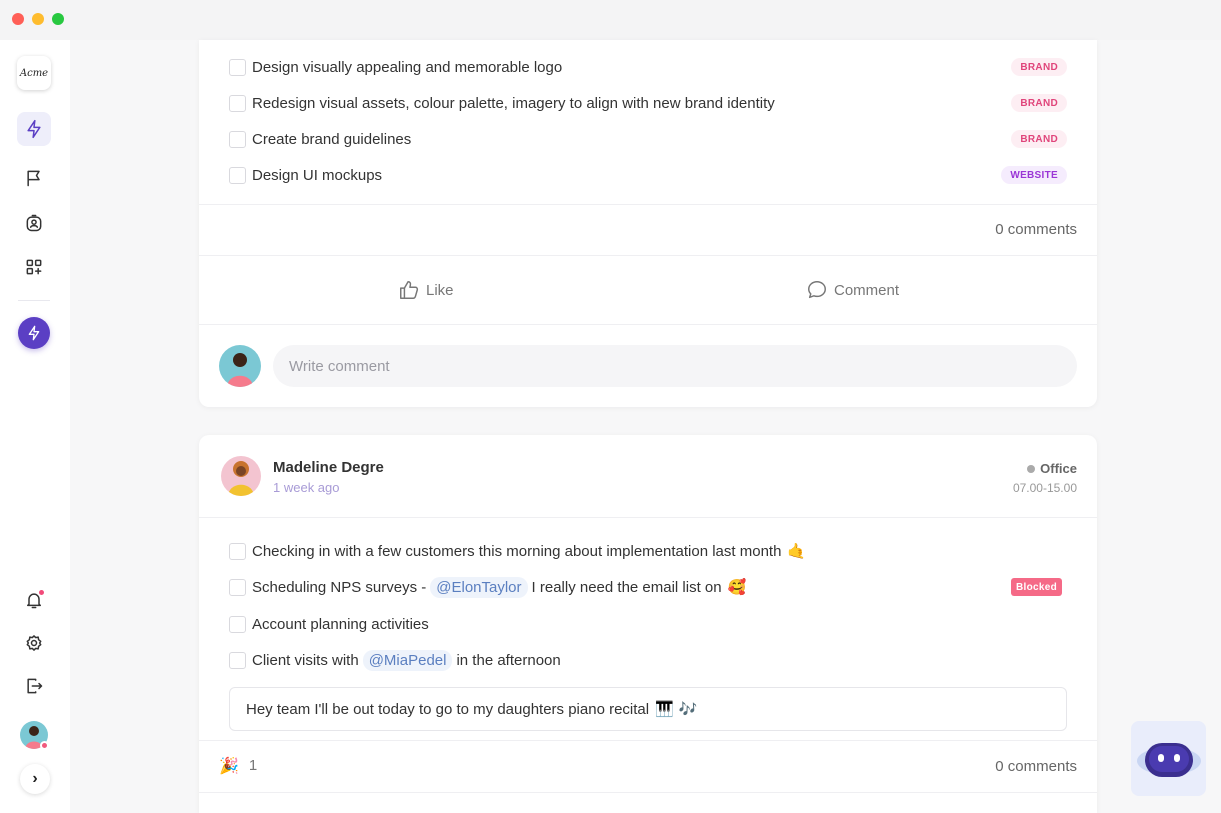 Image resolution: width=1221 pixels, height=813 pixels. What do you see at coordinates (1044, 488) in the screenshot?
I see `working-hours: 07.00-15.00` at bounding box center [1044, 488].